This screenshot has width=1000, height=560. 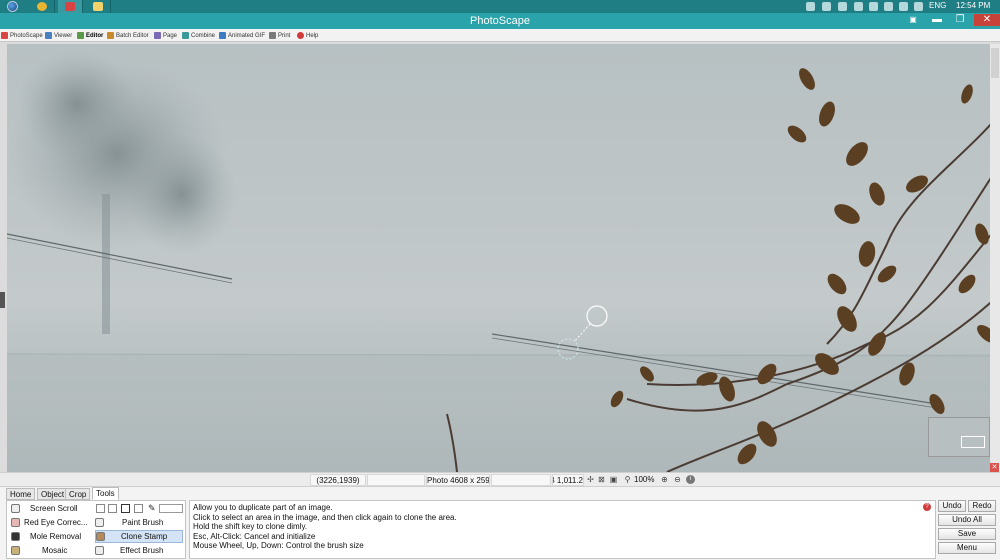 I want to click on tab-photoscape: PhotoScape, so click(x=22, y=35).